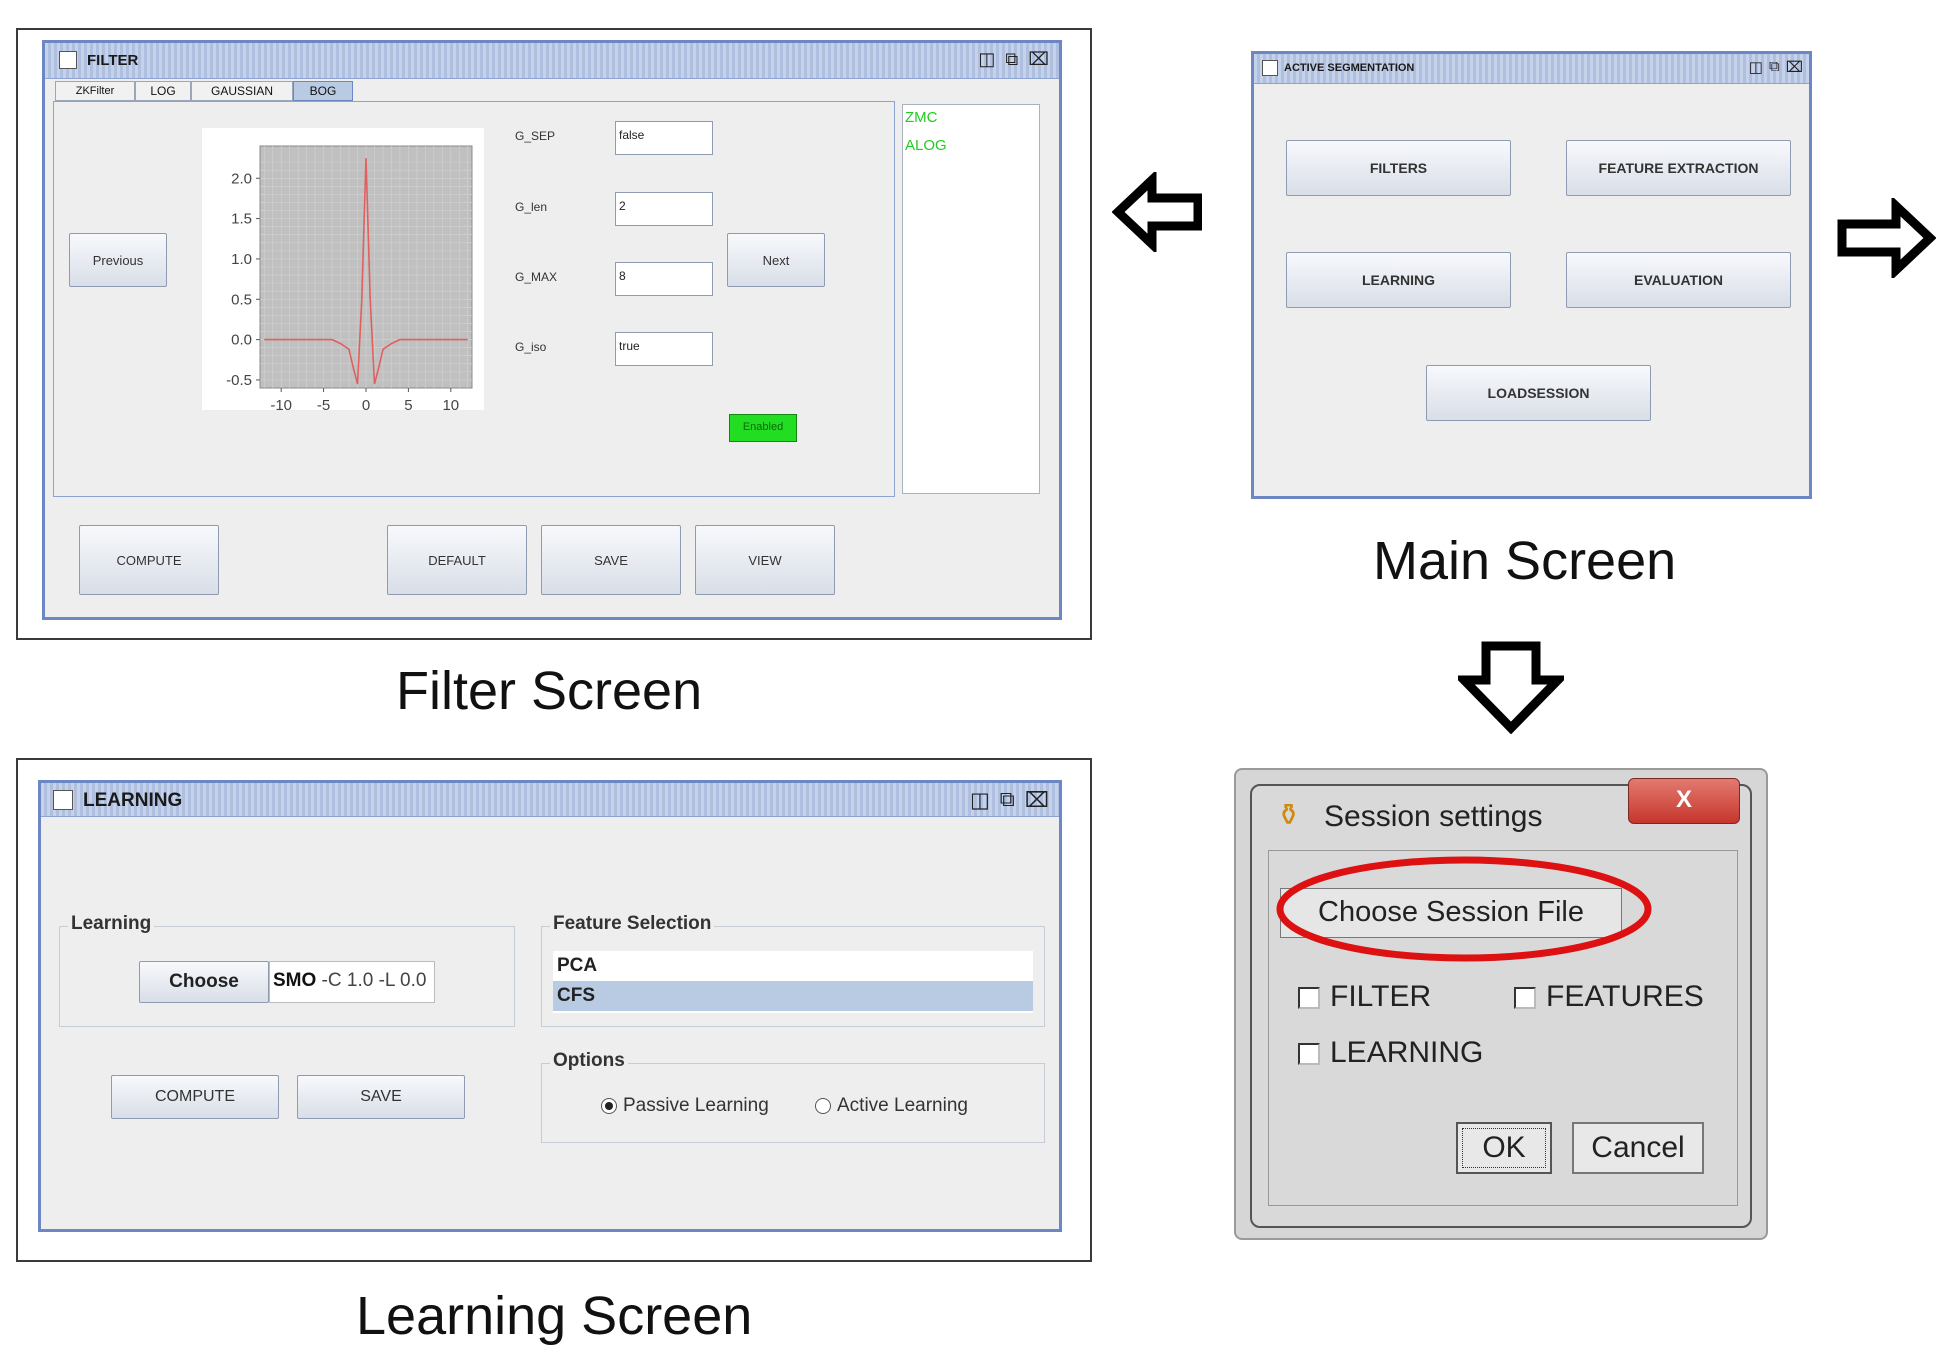 The width and height of the screenshot is (1936, 1351). I want to click on learning-checkbox: LEARNING, so click(1390, 1053).